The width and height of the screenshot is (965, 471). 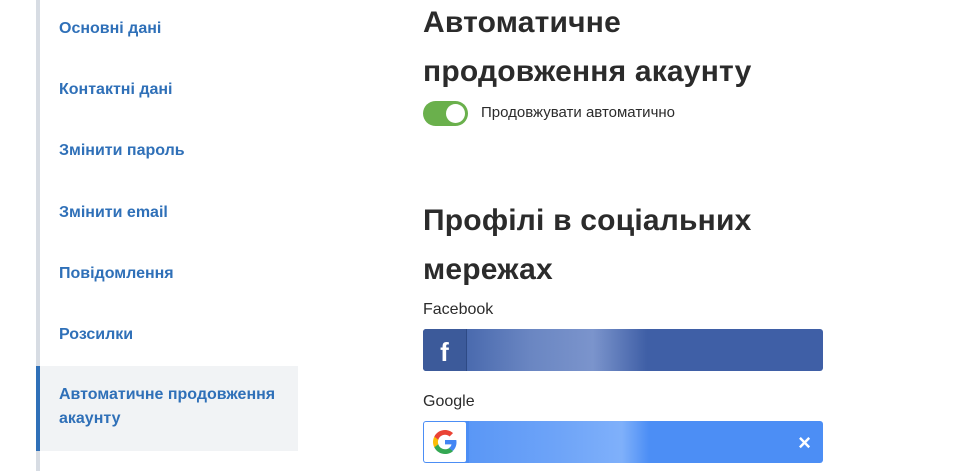 I want to click on sidebar-item-basic-data: Основні дані, so click(x=169, y=29).